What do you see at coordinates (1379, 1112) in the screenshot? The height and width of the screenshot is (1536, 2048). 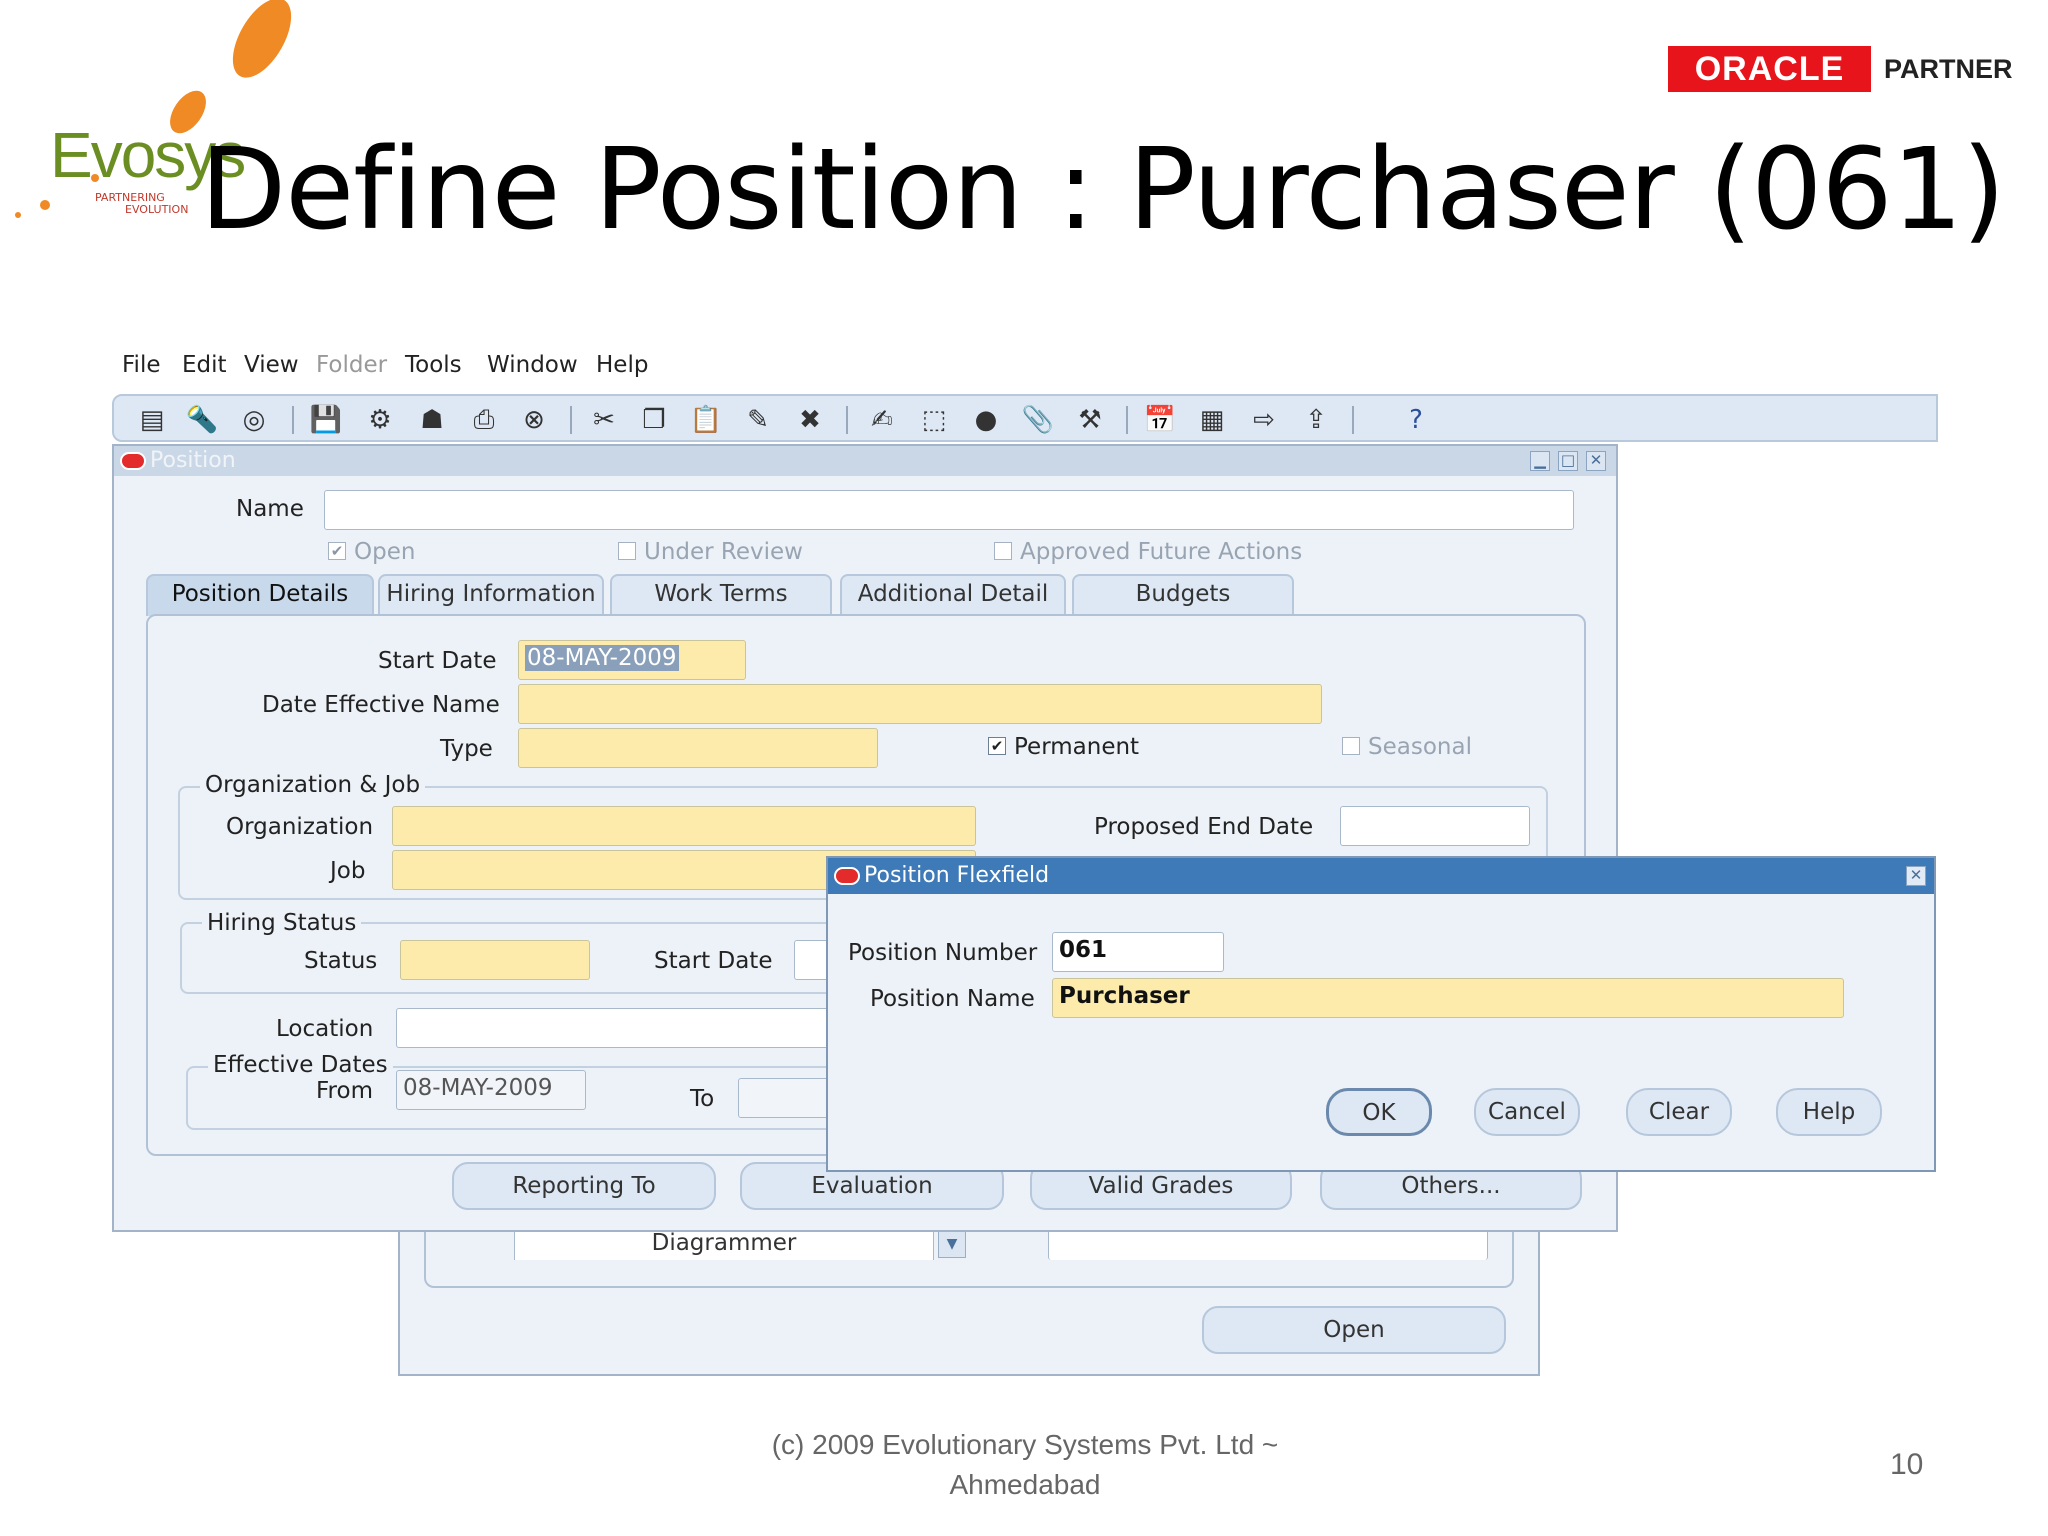 I see `ok-button: OK` at bounding box center [1379, 1112].